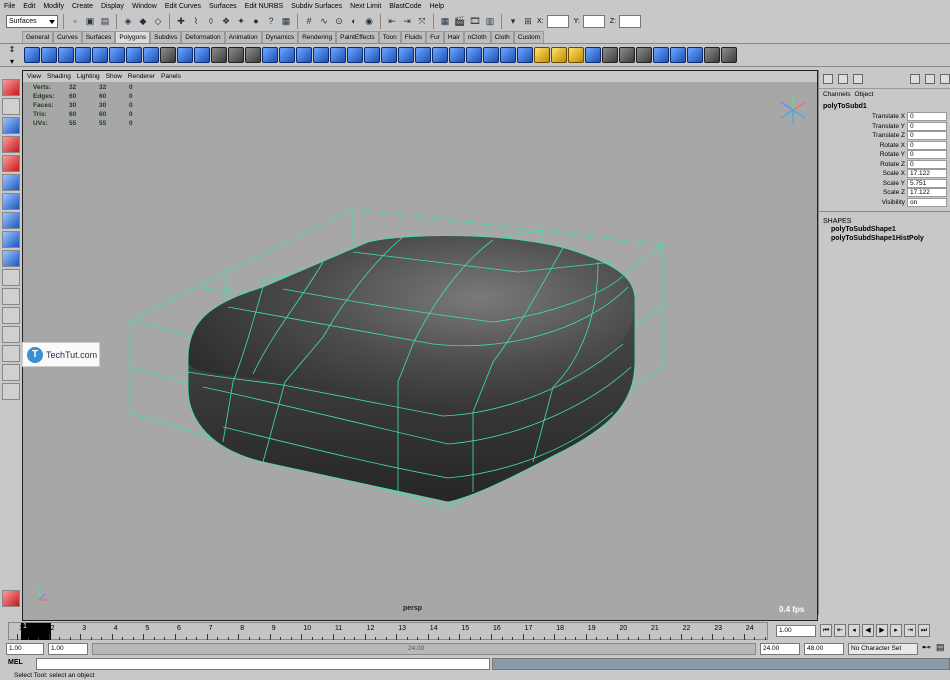 This screenshot has width=950, height=680. I want to click on merge-icon, so click(491, 55).